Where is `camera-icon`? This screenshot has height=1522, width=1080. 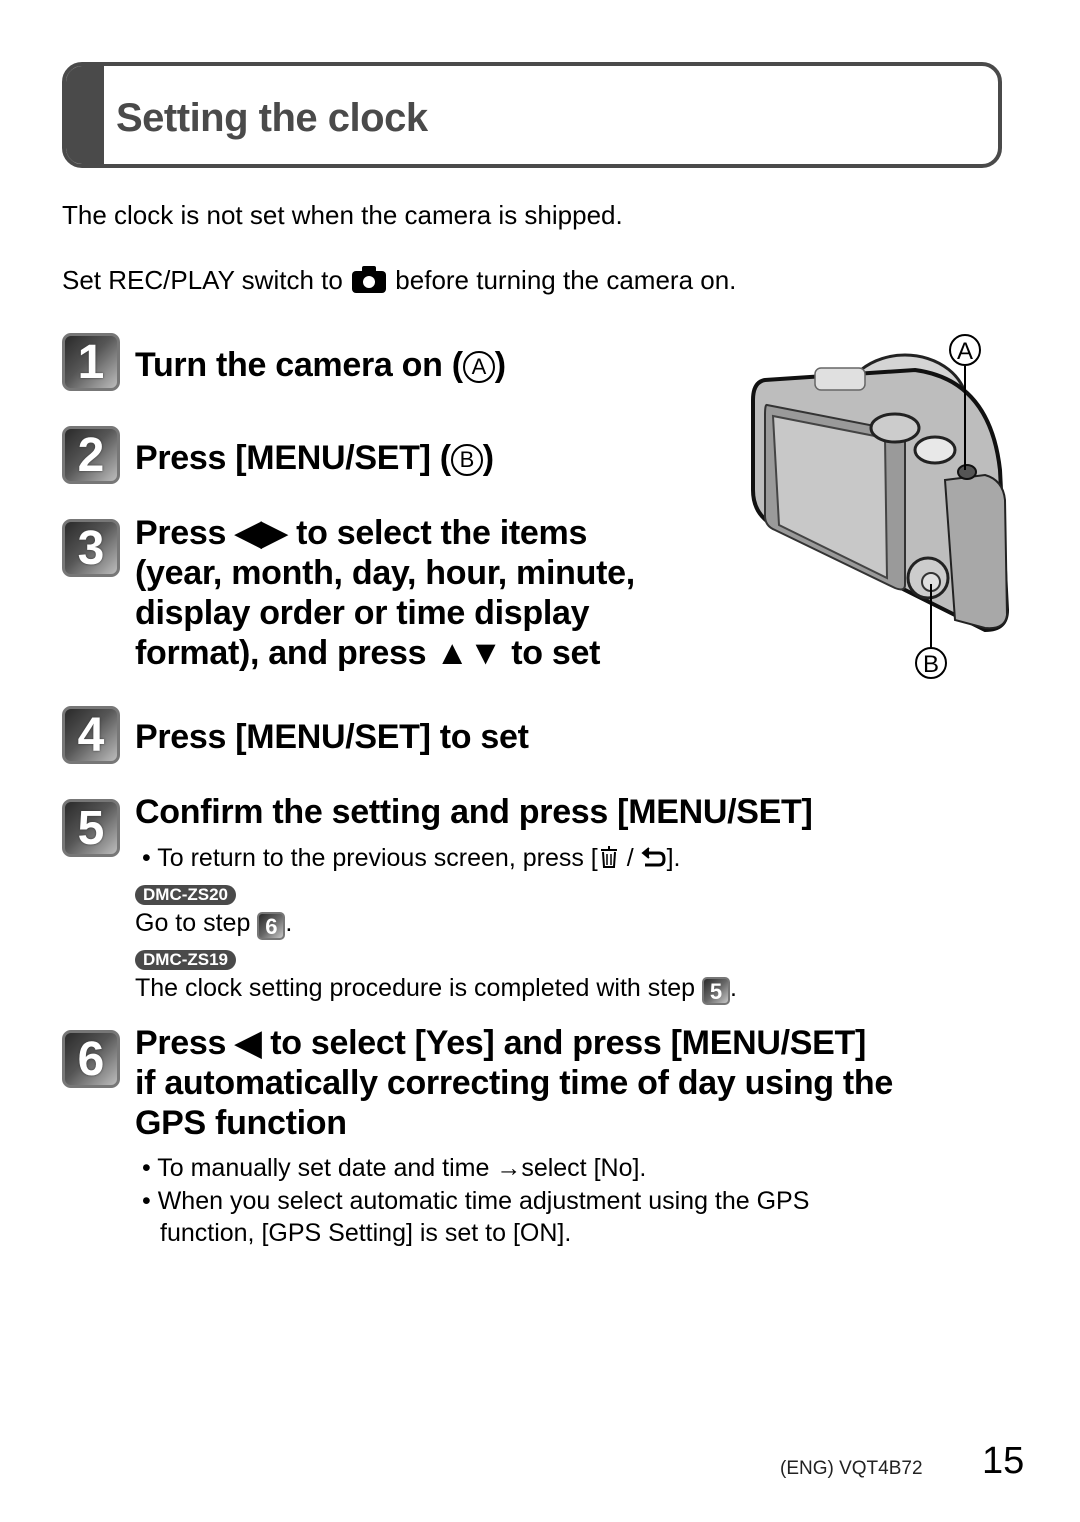
camera-icon is located at coordinates (369, 279).